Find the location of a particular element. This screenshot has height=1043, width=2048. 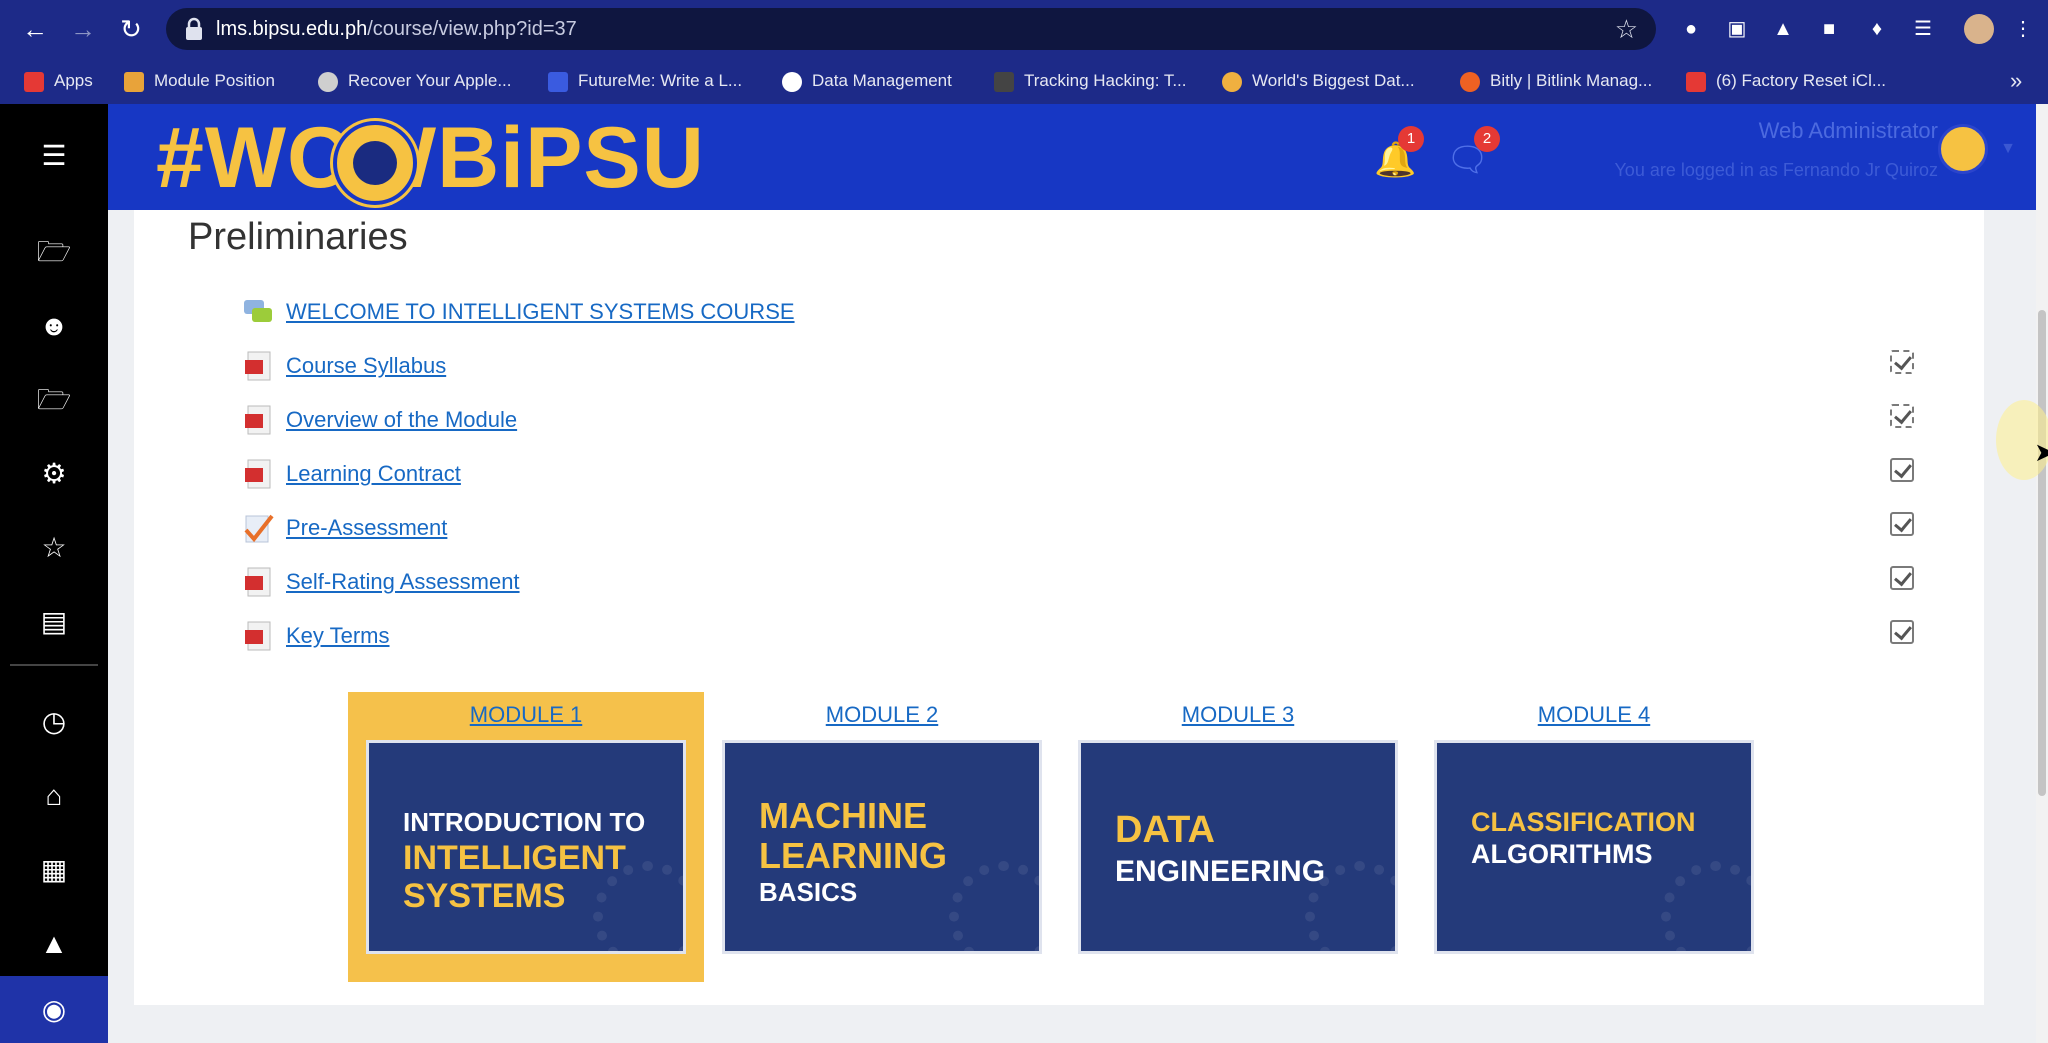

dashboard-gauge-icon: ◷ is located at coordinates (54, 722).